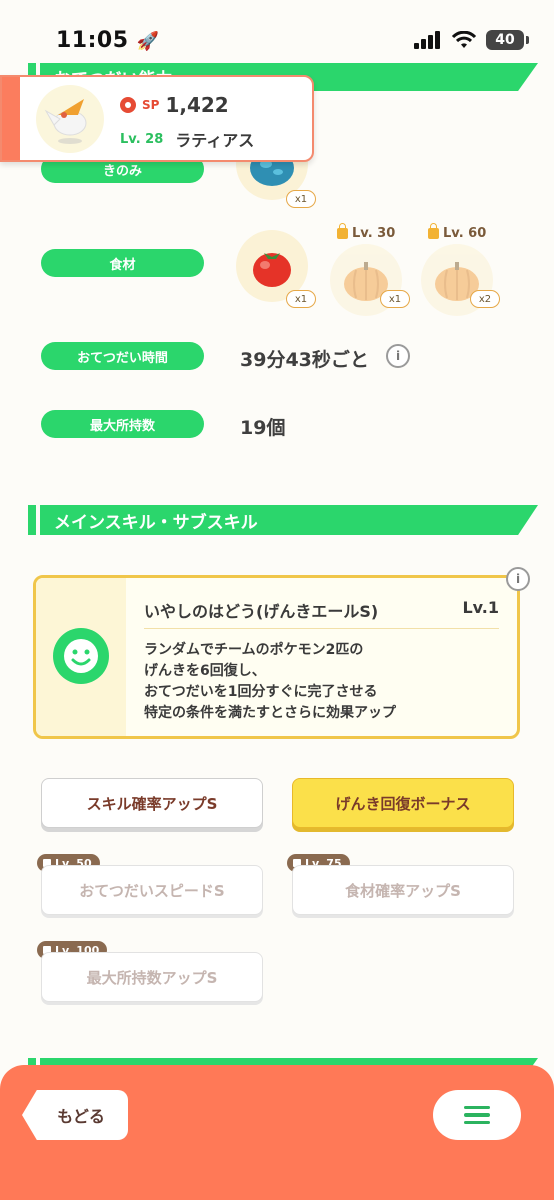  Describe the element at coordinates (485, 299) in the screenshot. I see `ingredient-qty-3: x2` at that location.